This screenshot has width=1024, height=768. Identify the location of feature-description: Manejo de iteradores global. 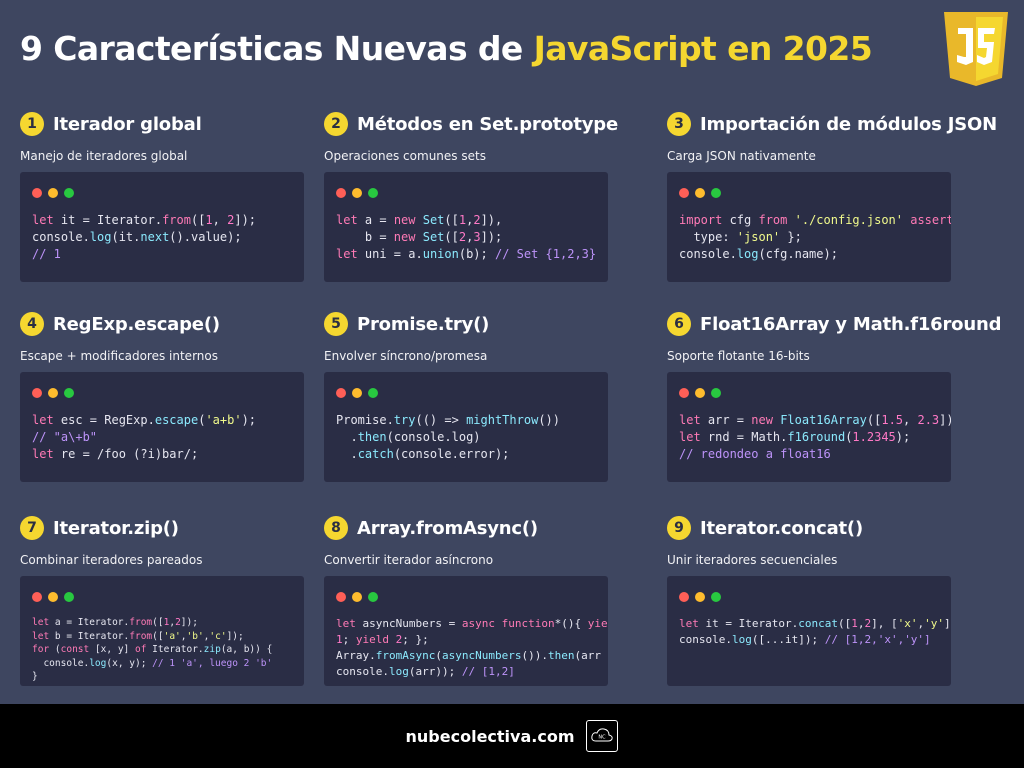
(104, 156).